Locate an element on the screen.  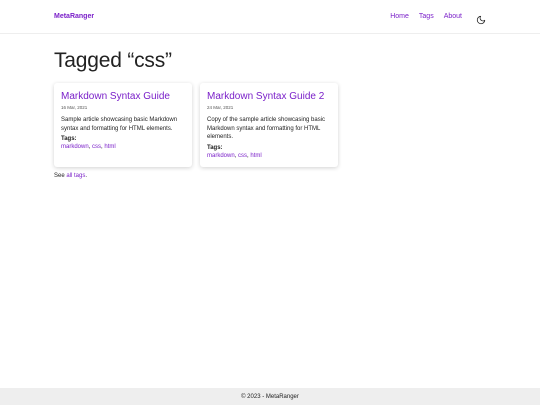
all-tags-link: all tags is located at coordinates (75, 176).